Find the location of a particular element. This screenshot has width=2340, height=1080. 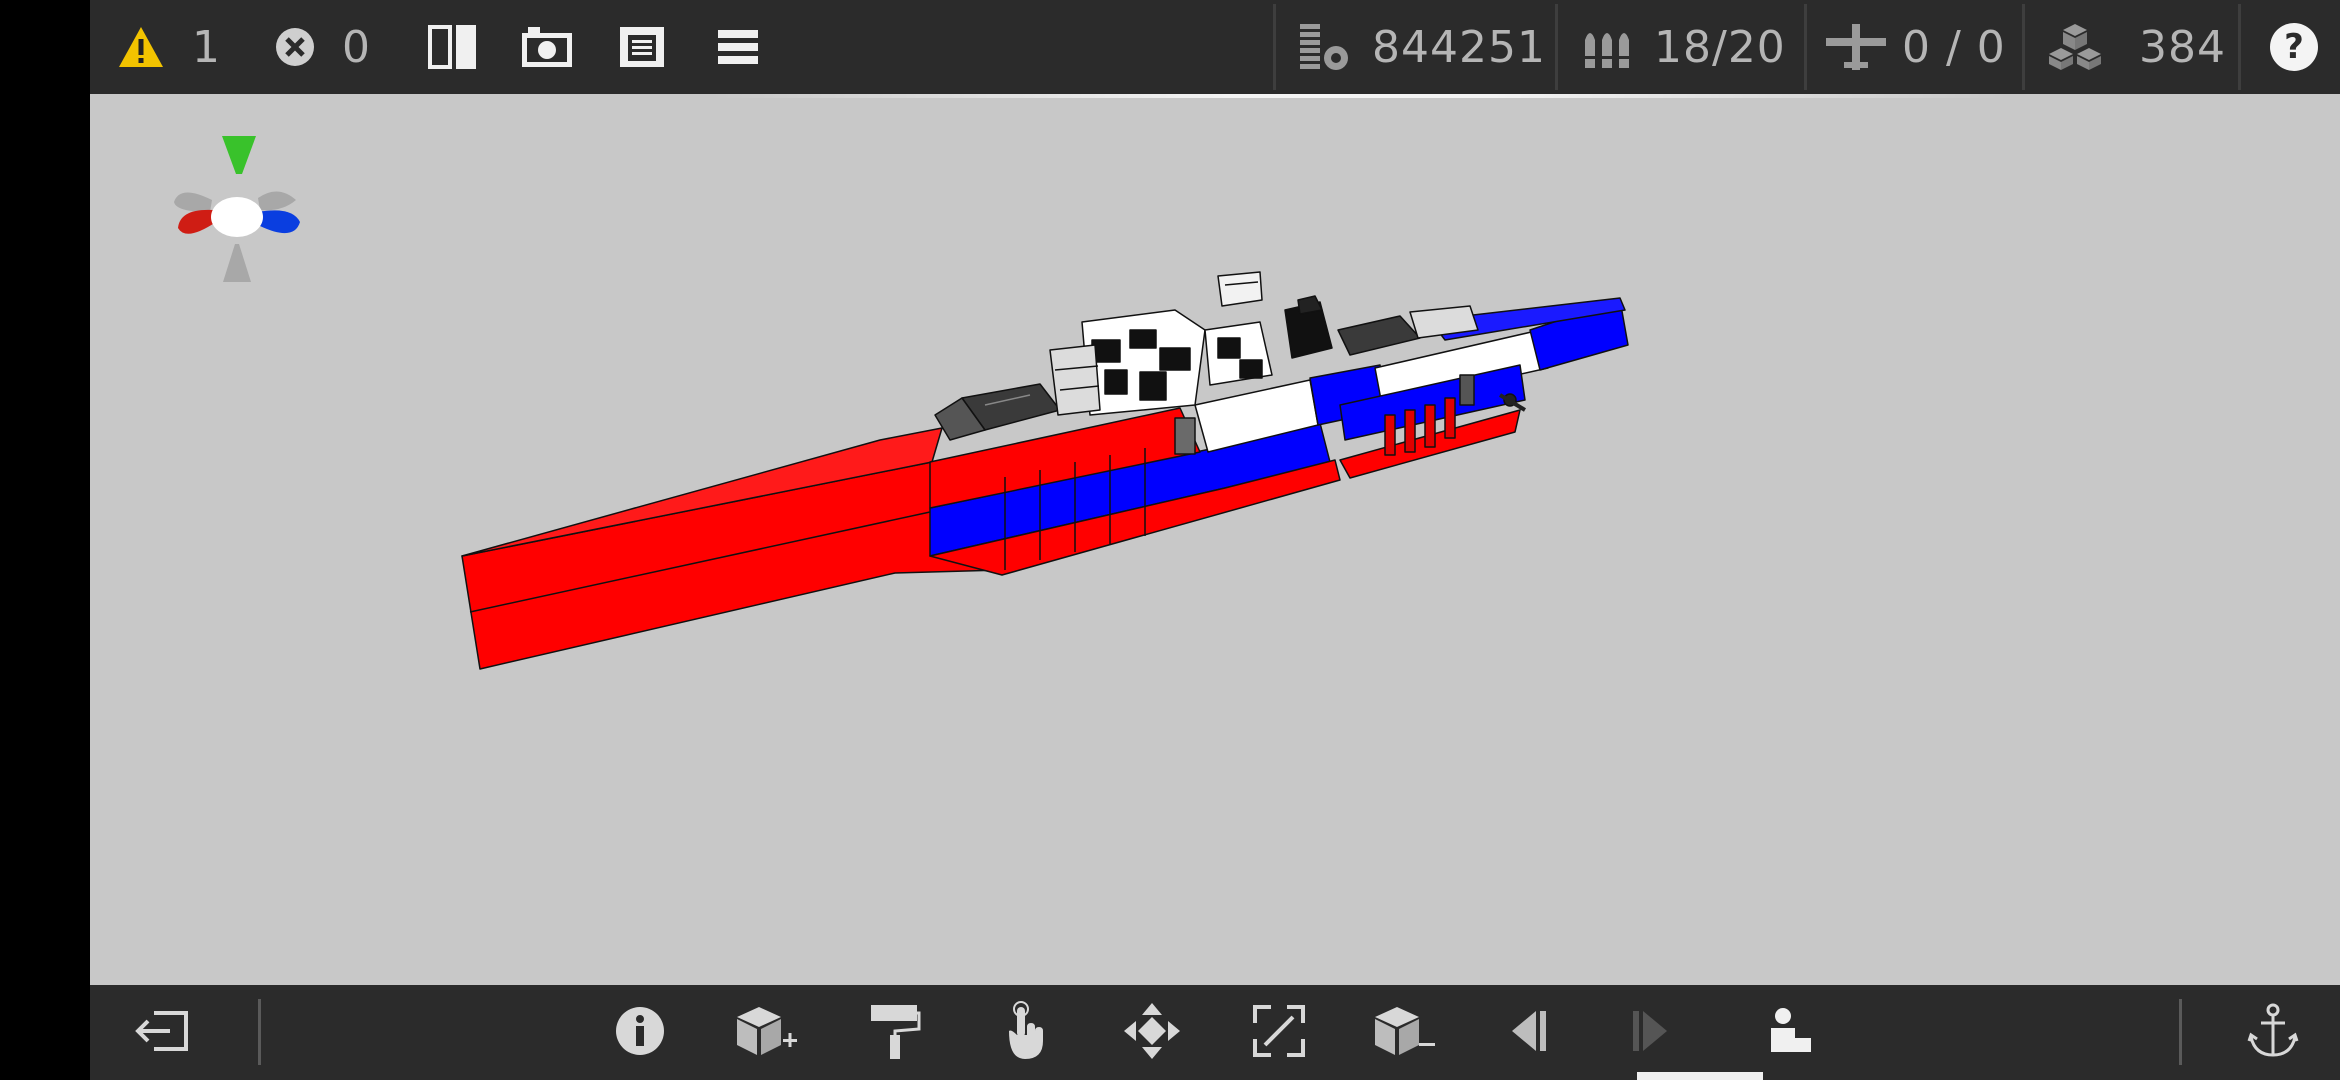

save-button is located at coordinates (642, 47).